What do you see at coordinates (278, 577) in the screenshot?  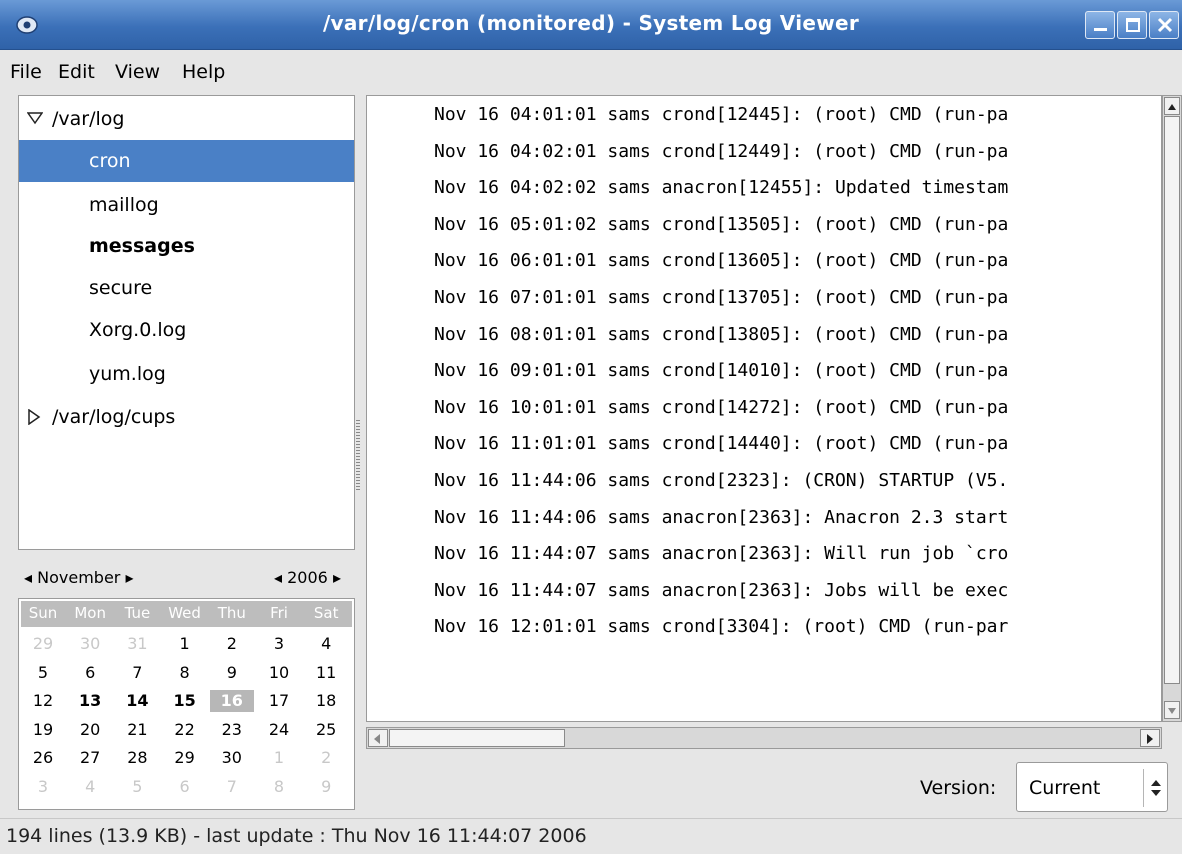 I see `prev-year-icon: ◂` at bounding box center [278, 577].